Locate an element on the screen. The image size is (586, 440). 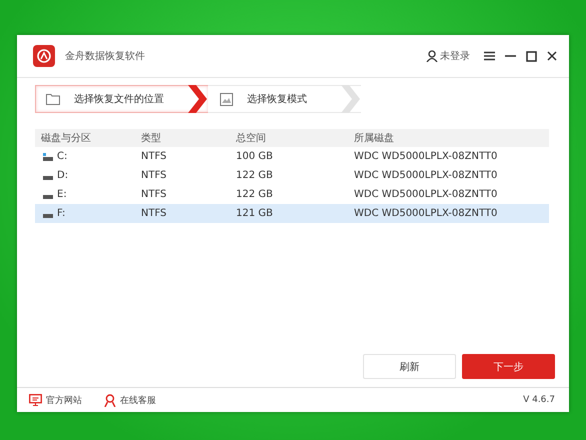
table-cell: E: is located at coordinates (62, 194).